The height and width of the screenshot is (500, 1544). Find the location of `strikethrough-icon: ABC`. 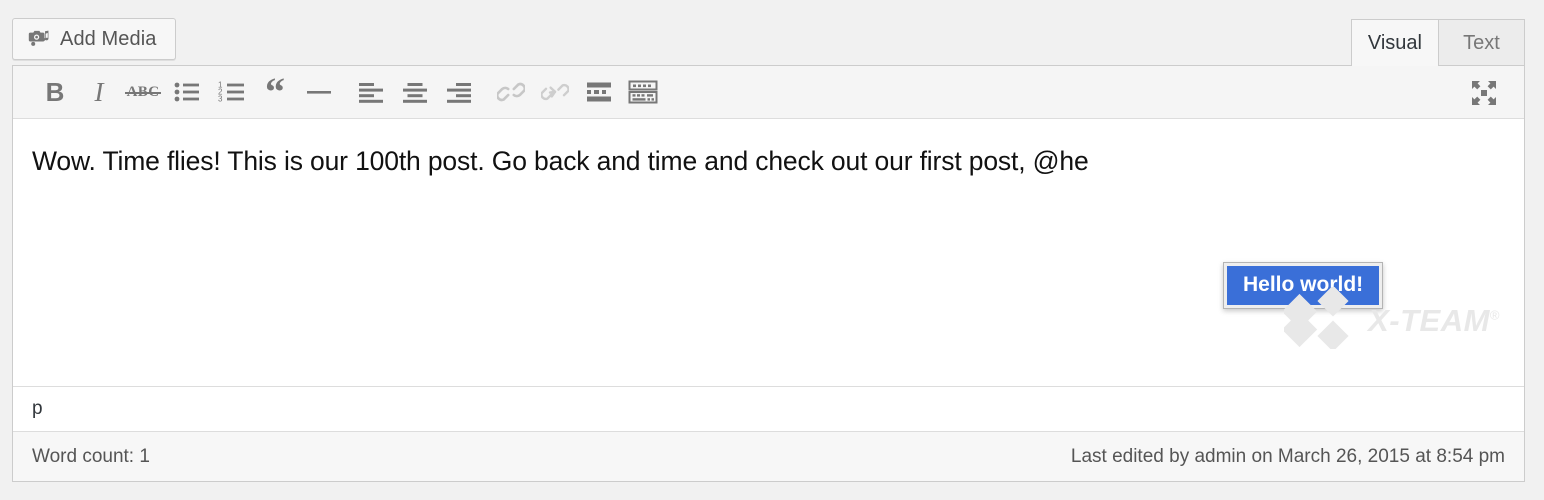

strikethrough-icon: ABC is located at coordinates (143, 91).